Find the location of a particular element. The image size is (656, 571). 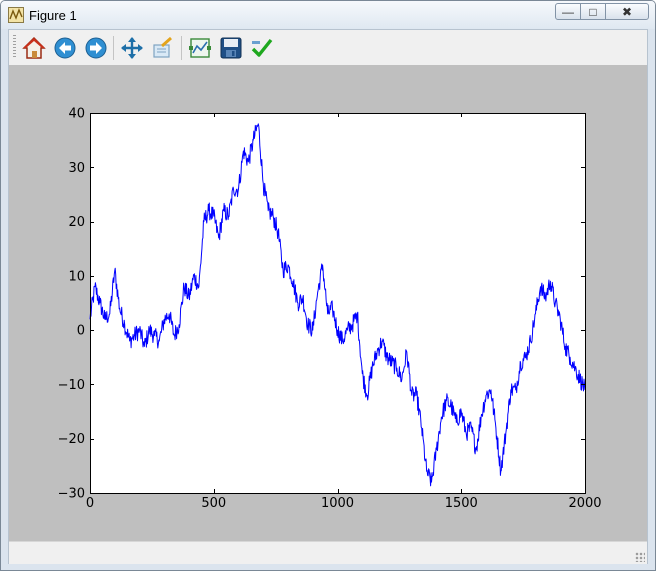

y-tick-label: 10 is located at coordinates (76, 276).